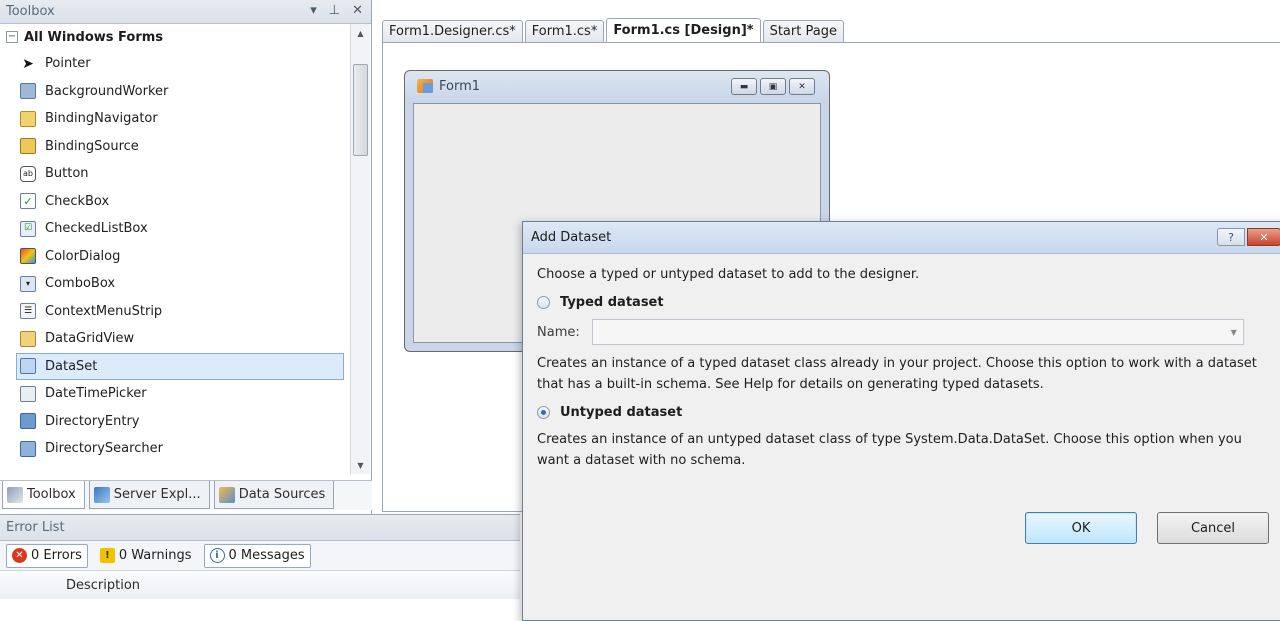 This screenshot has width=1280, height=621. What do you see at coordinates (175, 339) in the screenshot?
I see `toolbox-item-datagridview: DataGridView` at bounding box center [175, 339].